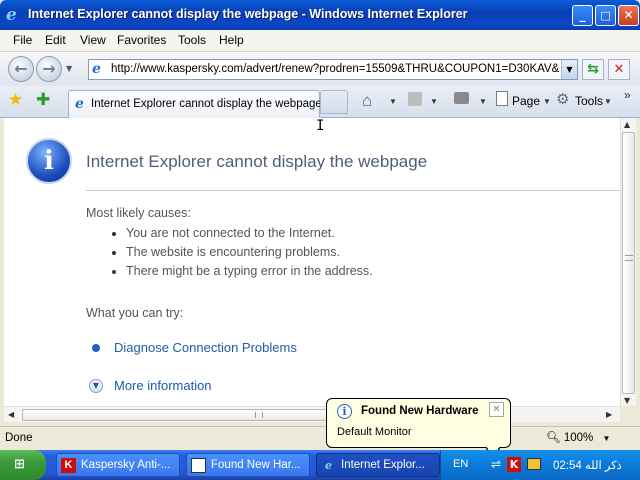  Describe the element at coordinates (606, 438) in the screenshot. I see `zoom-dropdown-icon: ▼` at that location.